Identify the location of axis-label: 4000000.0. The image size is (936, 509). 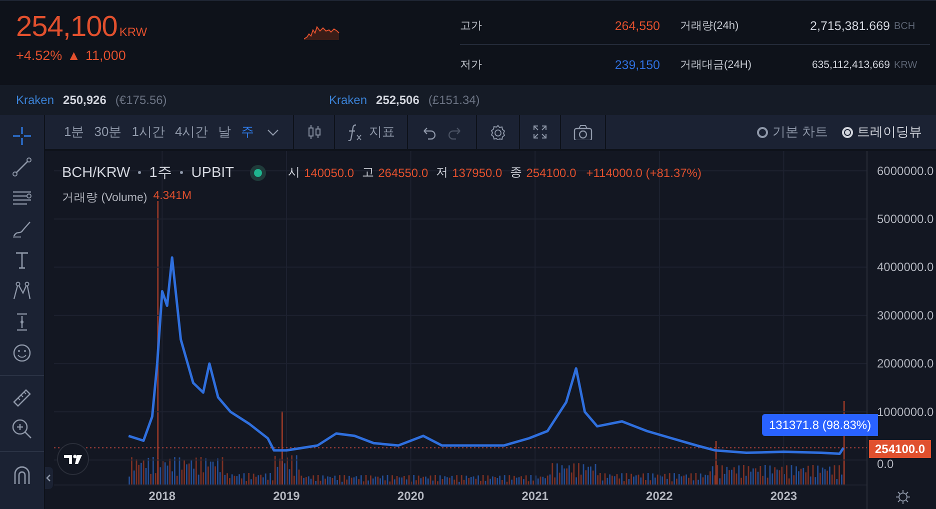
(905, 267).